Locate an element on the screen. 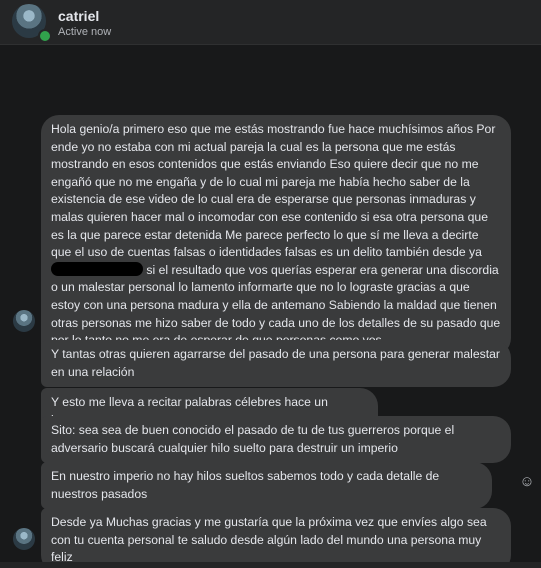  composer-bar is located at coordinates (270, 565).